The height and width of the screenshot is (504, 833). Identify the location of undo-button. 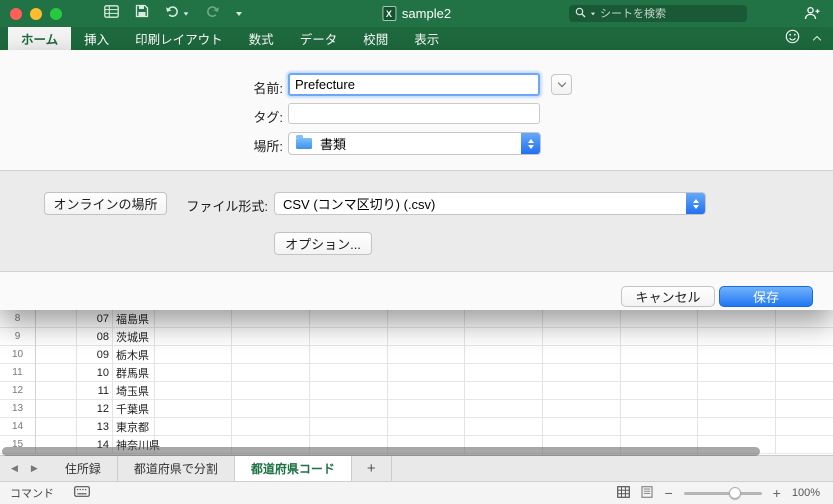
(177, 14).